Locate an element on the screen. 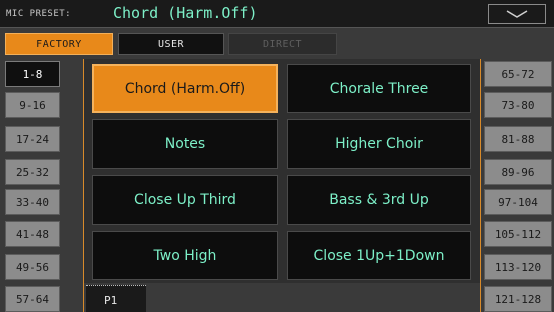  bank-button-1-8: 1-8 is located at coordinates (32, 74).